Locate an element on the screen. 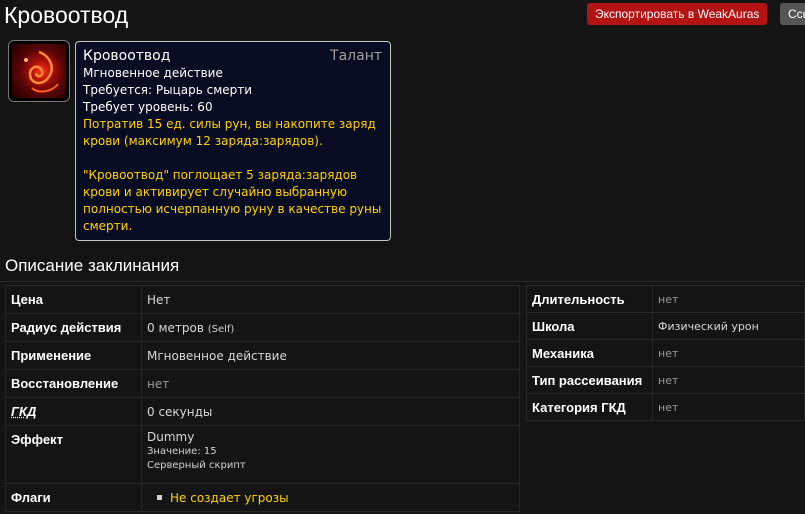 The image size is (805, 514). table-row: Школа Физический урон is located at coordinates (665, 326).